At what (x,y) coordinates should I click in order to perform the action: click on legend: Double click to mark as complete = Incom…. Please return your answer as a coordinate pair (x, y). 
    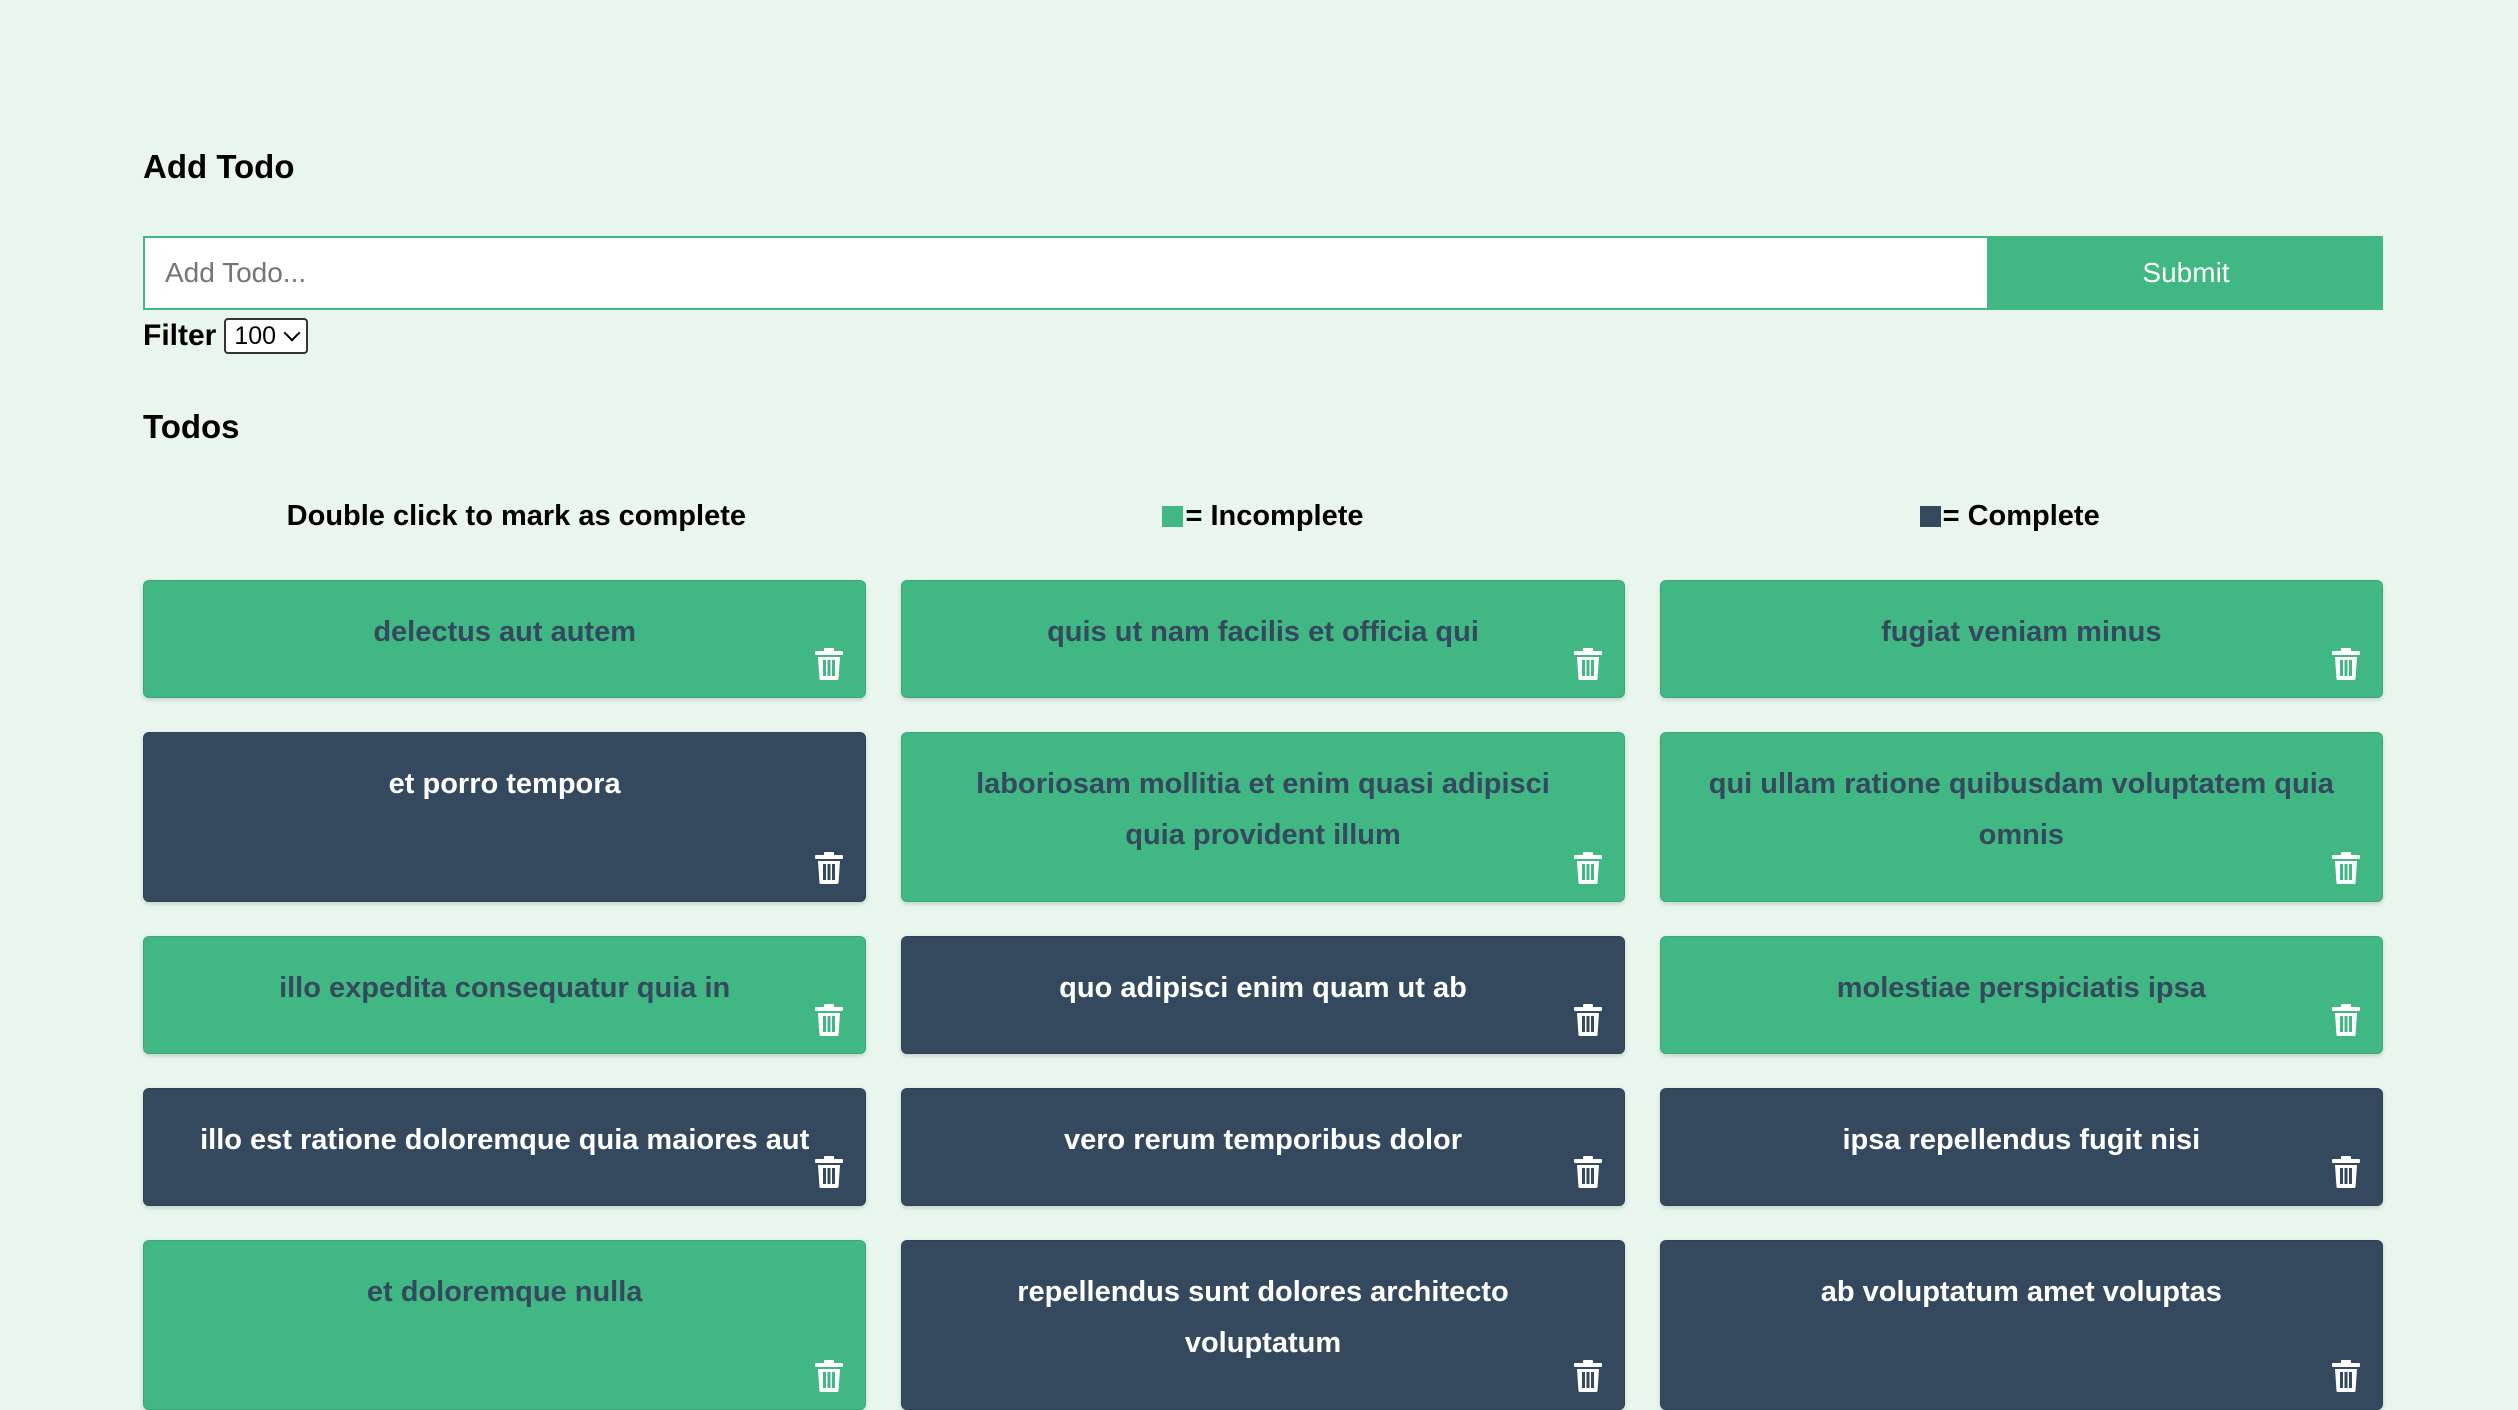
    Looking at the image, I should click on (1263, 516).